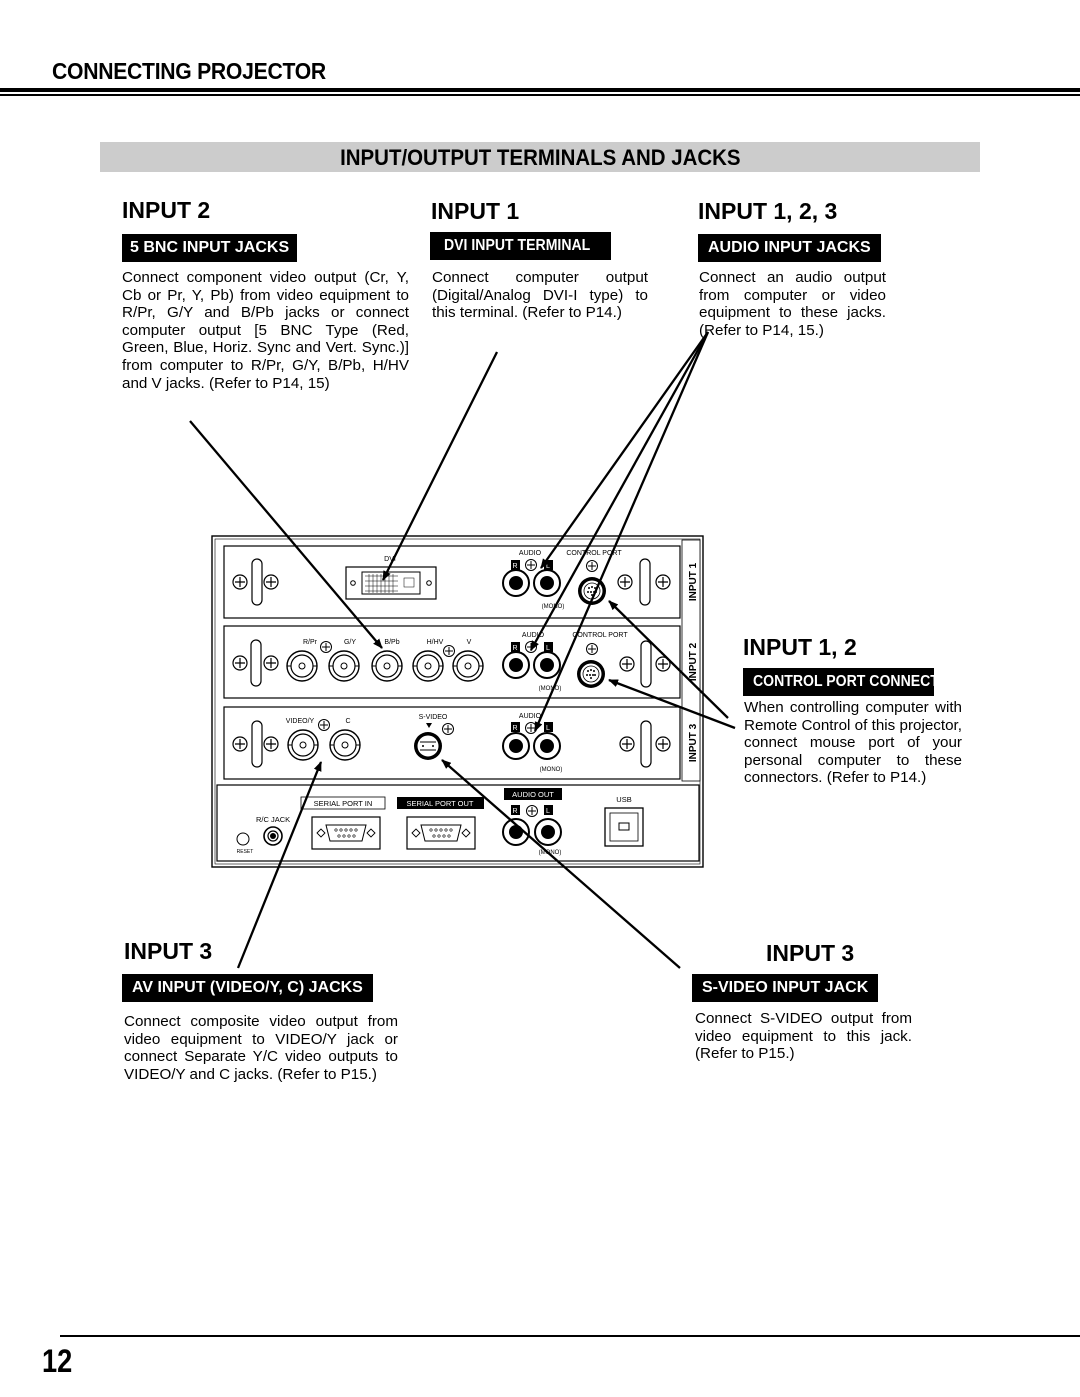  I want to click on serial-out-port, so click(441, 833).